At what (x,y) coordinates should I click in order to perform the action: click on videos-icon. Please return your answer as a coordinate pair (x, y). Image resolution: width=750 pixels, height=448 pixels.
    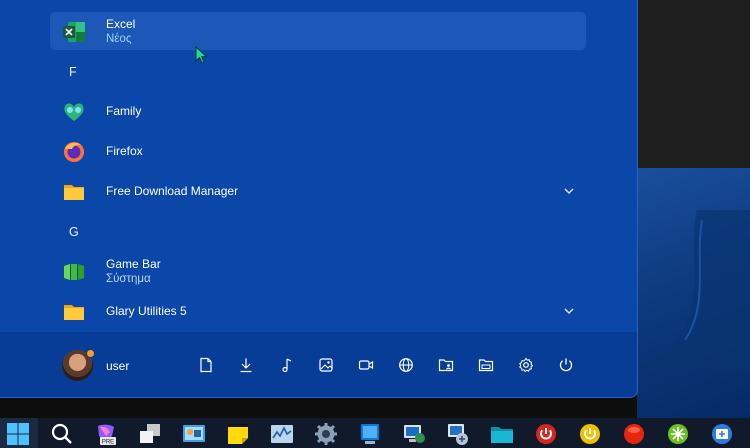
    Looking at the image, I should click on (366, 365).